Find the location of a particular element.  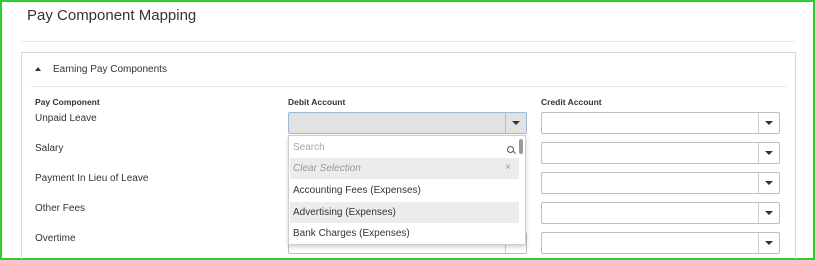

credit-account-select-other-fees is located at coordinates (660, 213).